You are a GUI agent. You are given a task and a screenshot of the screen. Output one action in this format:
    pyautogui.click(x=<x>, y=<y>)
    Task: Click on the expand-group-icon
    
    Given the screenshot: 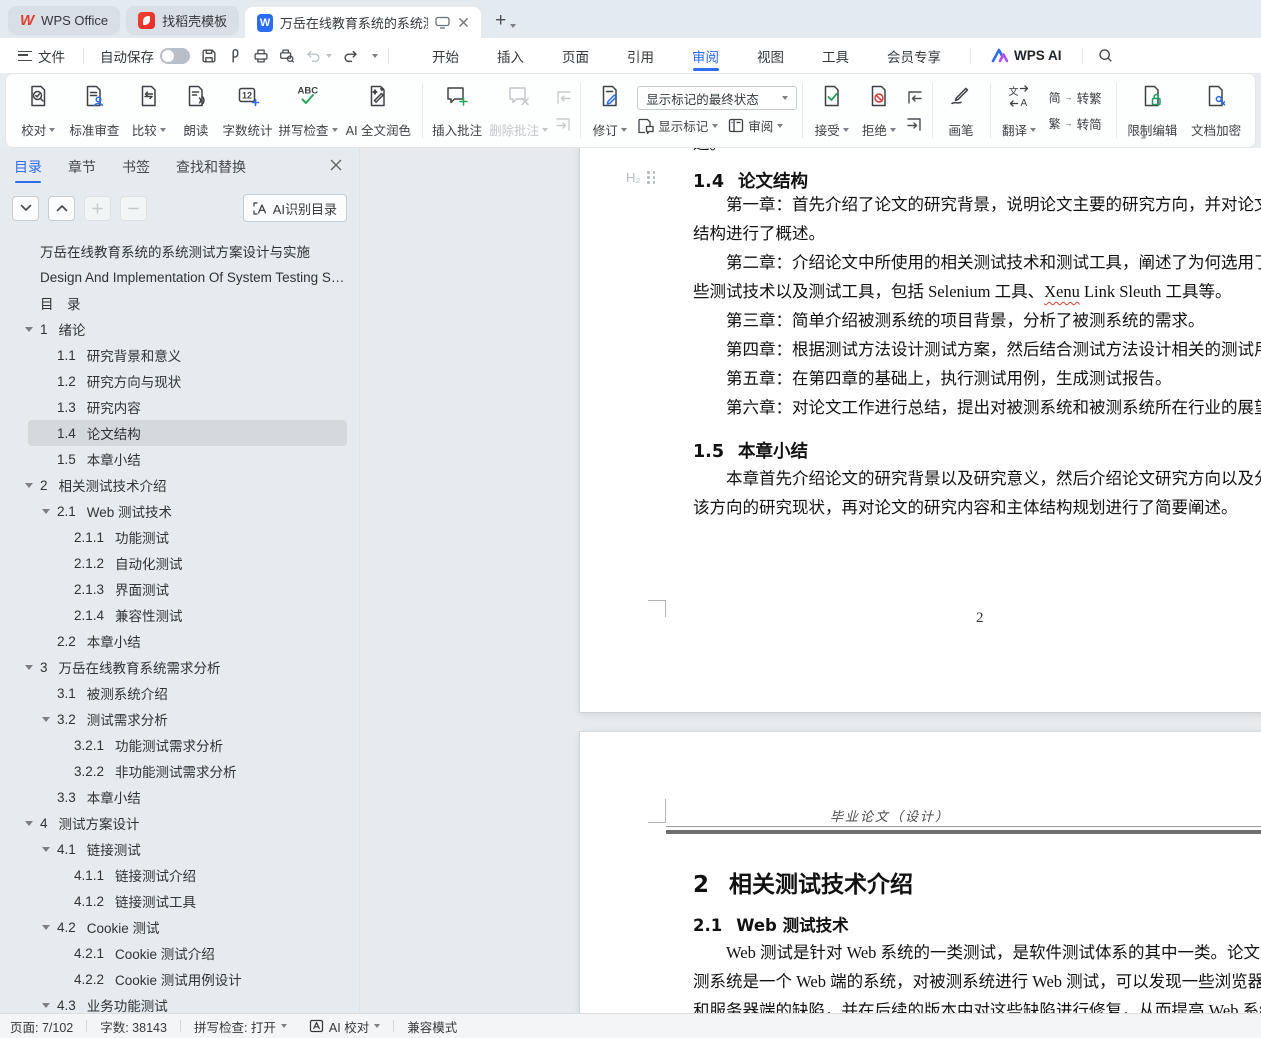 What is the action you would take?
    pyautogui.click(x=1142, y=135)
    